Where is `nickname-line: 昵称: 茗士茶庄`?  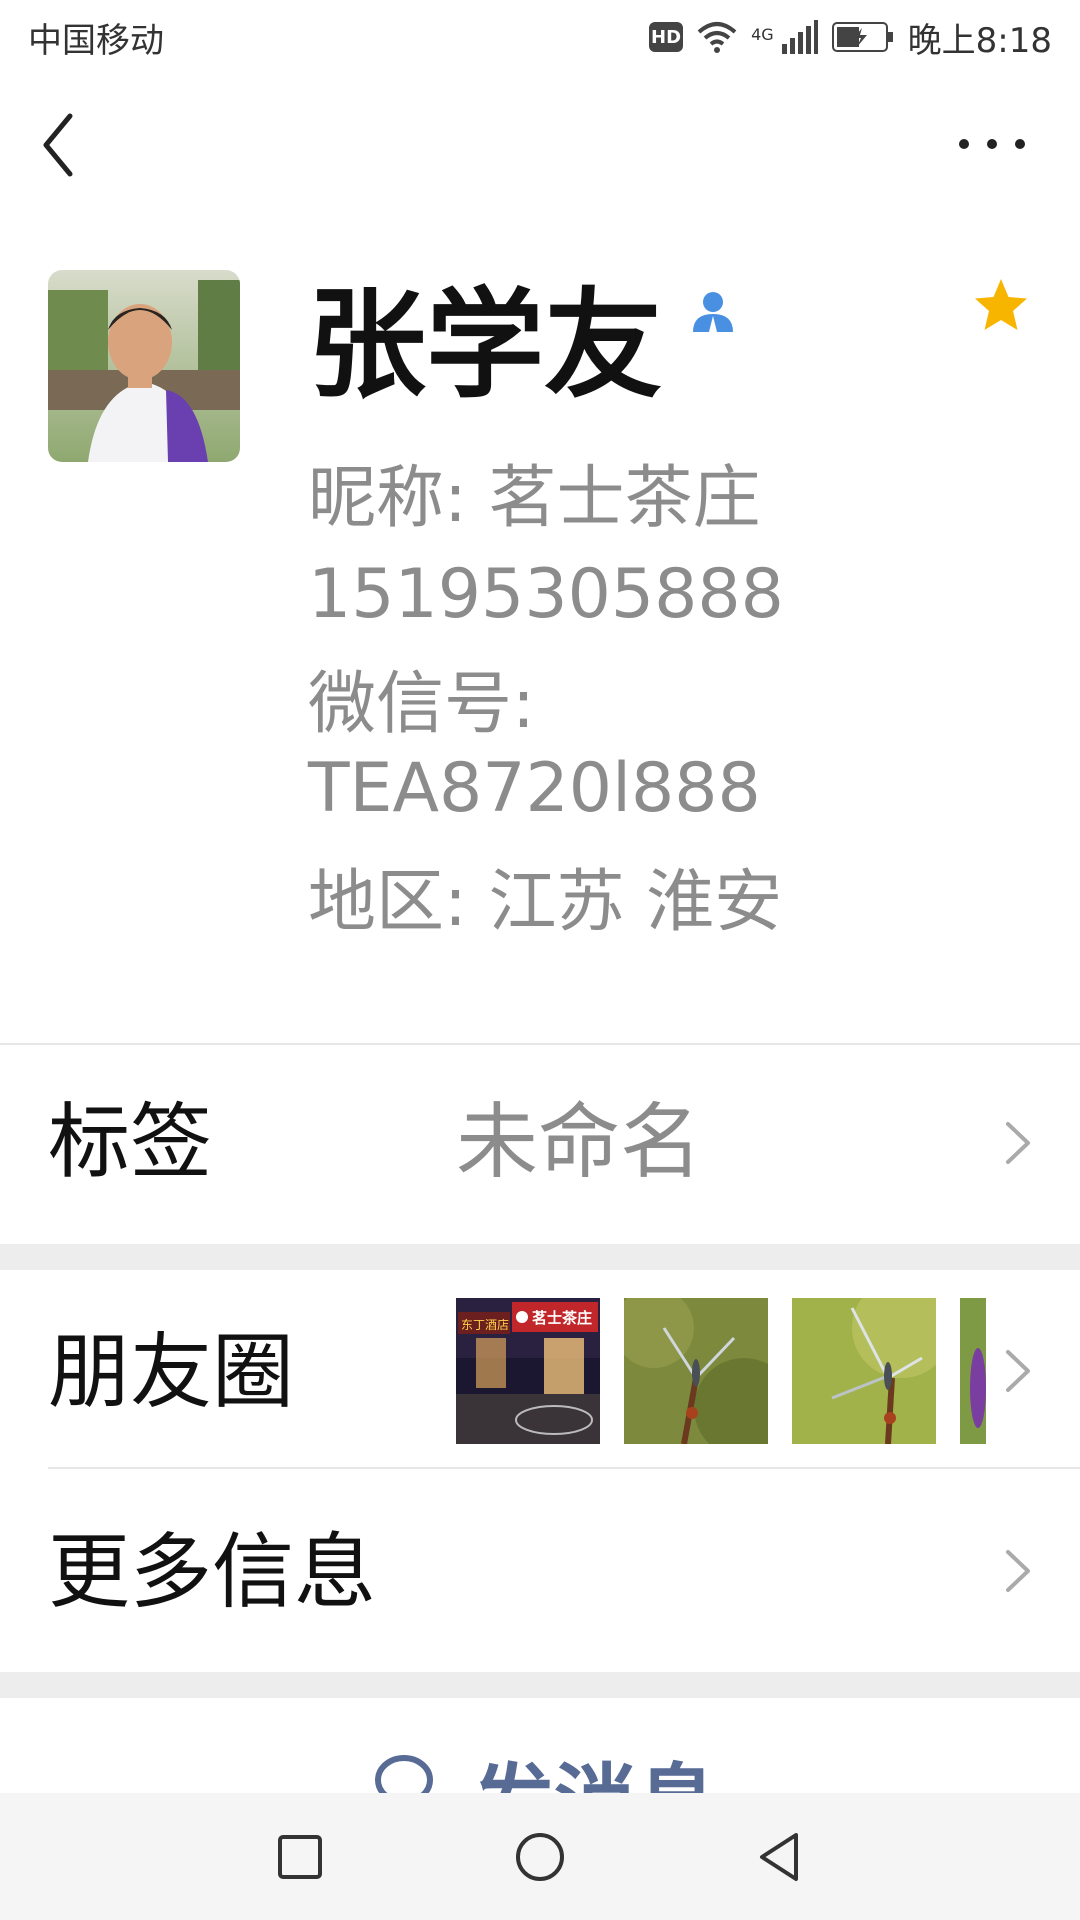
nickname-line: 昵称: 茗士茶庄 is located at coordinates (534, 498).